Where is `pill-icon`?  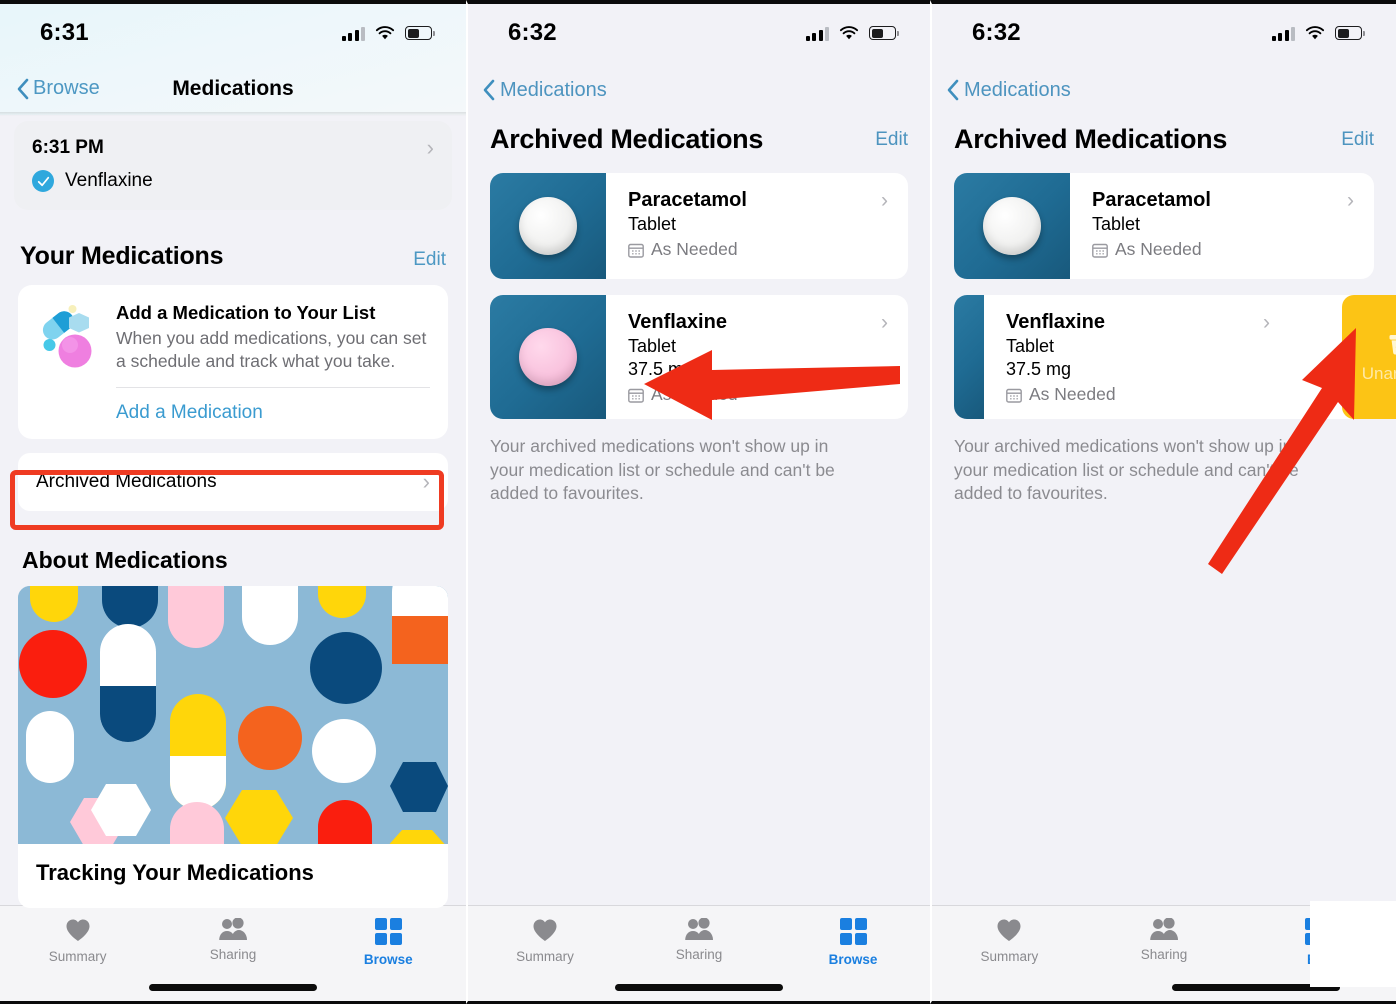
pill-icon is located at coordinates (548, 226).